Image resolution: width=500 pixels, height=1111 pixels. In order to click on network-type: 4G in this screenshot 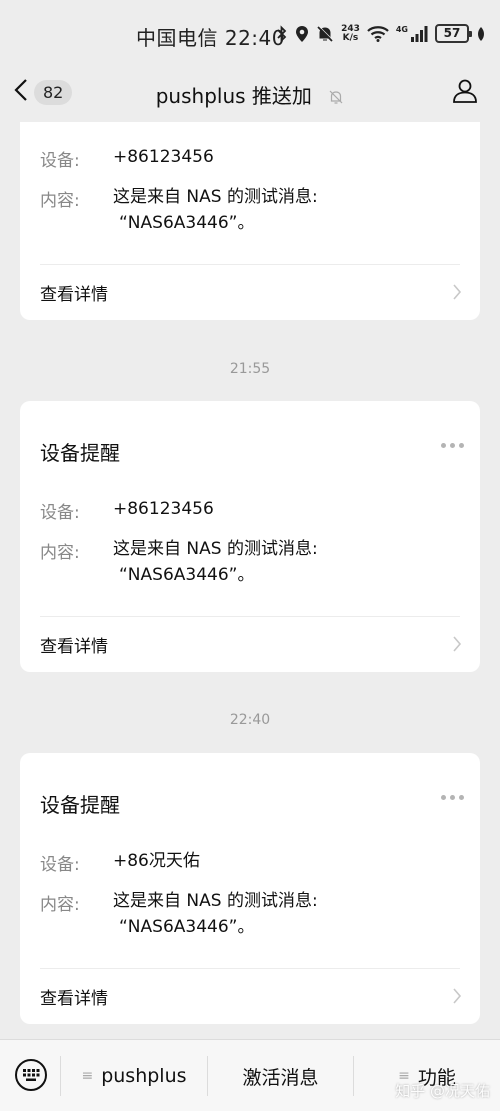, I will do `click(401, 29)`.